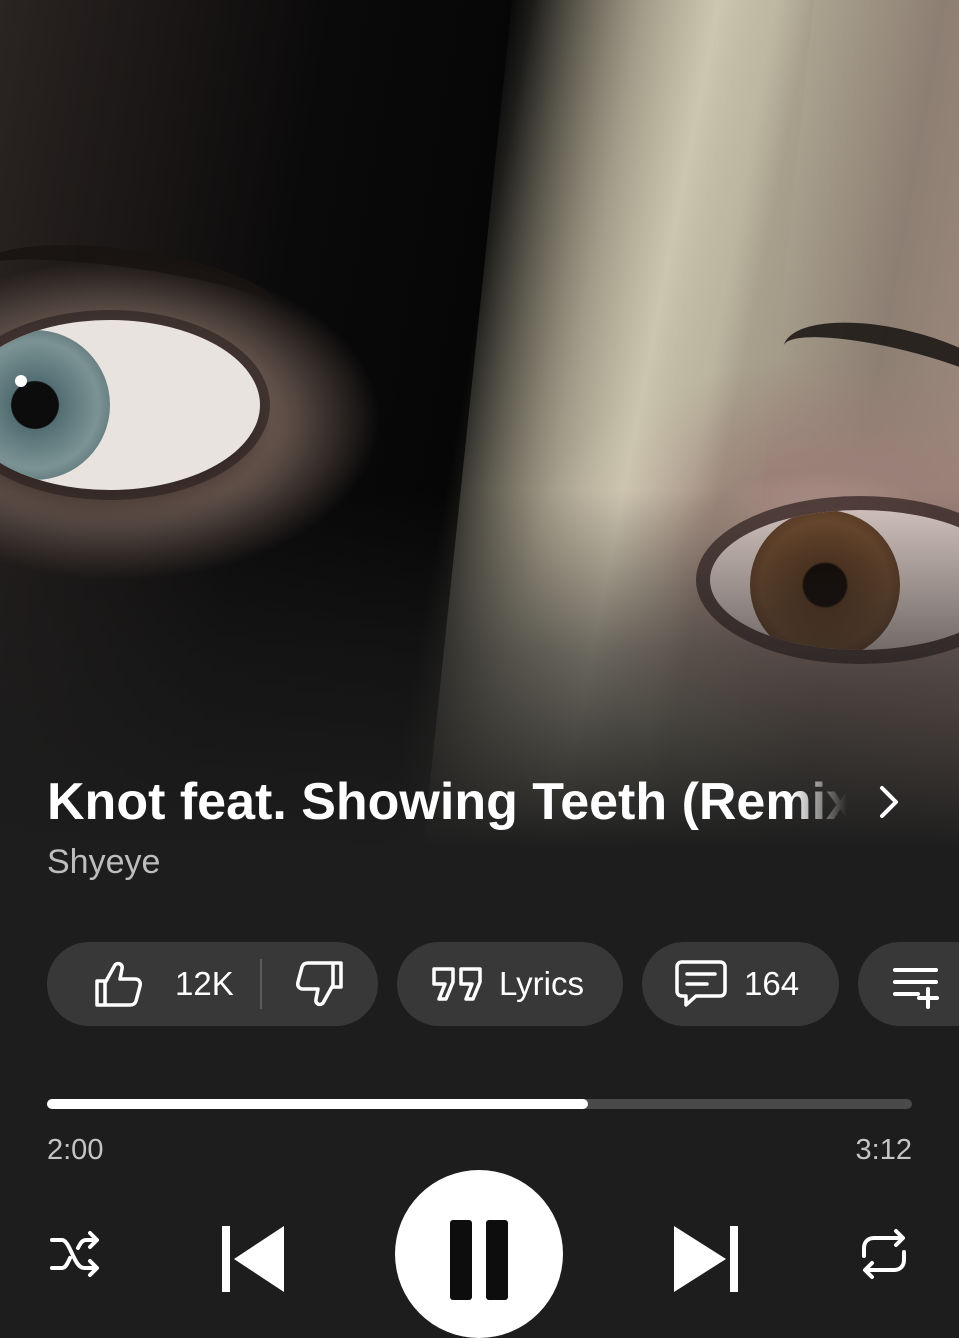 Image resolution: width=959 pixels, height=1338 pixels. I want to click on shuffle-icon, so click(76, 1254).